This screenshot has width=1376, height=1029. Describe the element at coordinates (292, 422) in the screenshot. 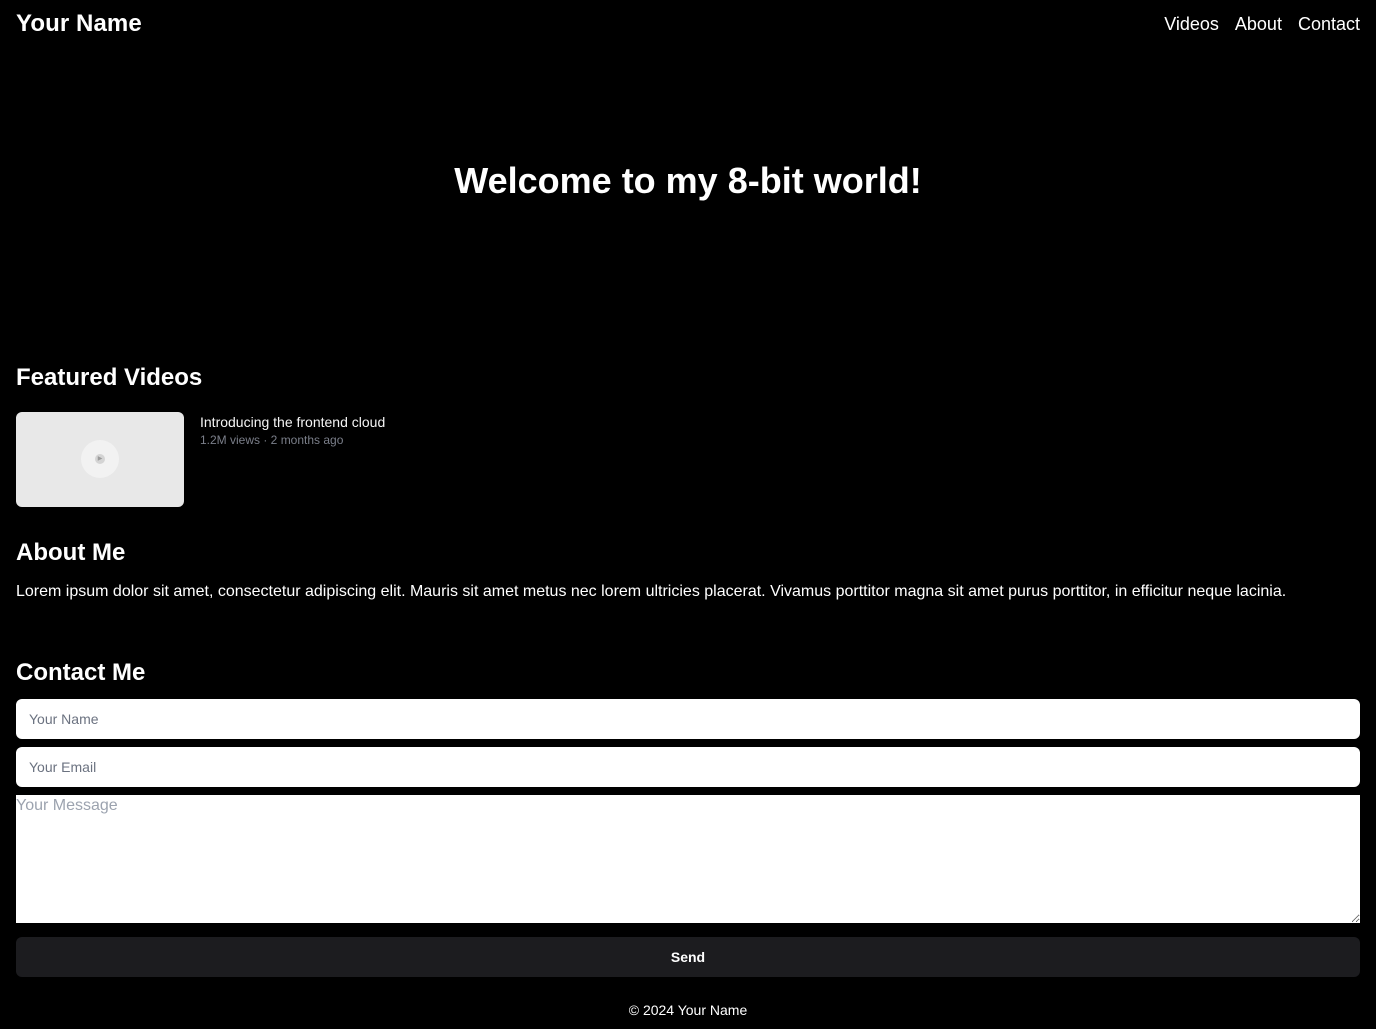

I see `video-title: Introducing the frontend cloud` at that location.